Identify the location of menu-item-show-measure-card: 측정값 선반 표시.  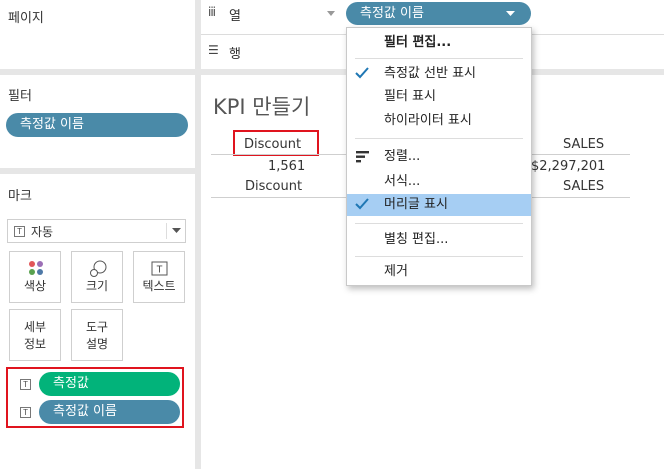
(439, 74).